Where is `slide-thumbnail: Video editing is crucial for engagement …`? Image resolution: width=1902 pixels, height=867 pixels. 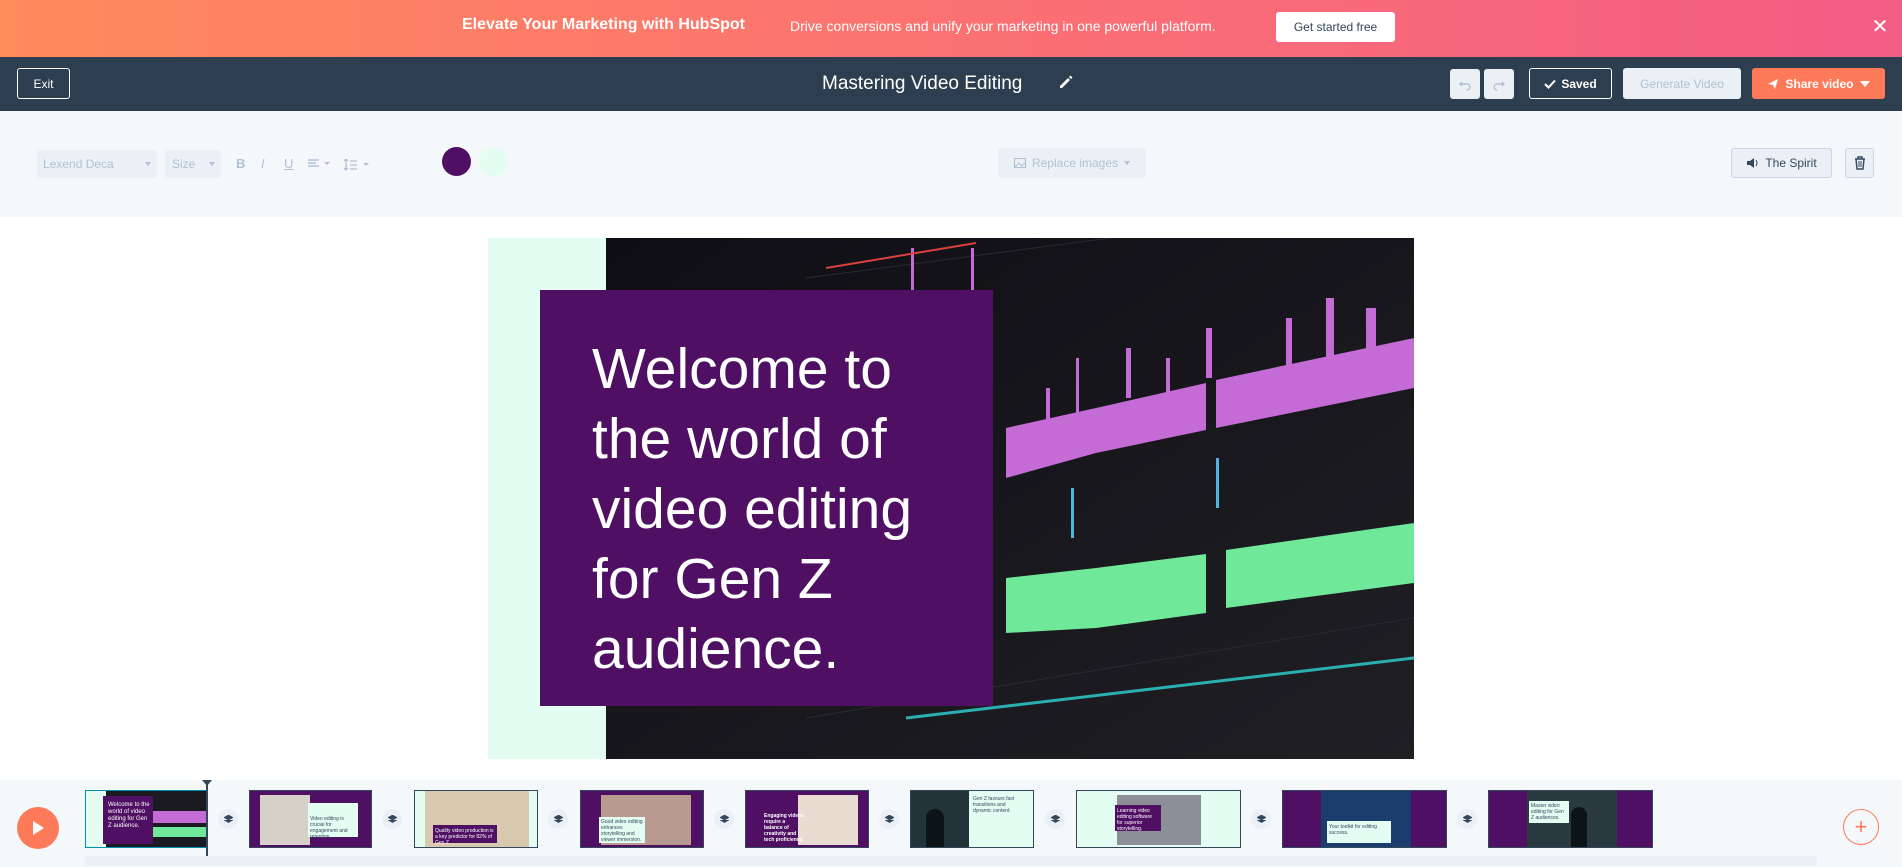 slide-thumbnail: Video editing is crucial for engagement … is located at coordinates (310, 819).